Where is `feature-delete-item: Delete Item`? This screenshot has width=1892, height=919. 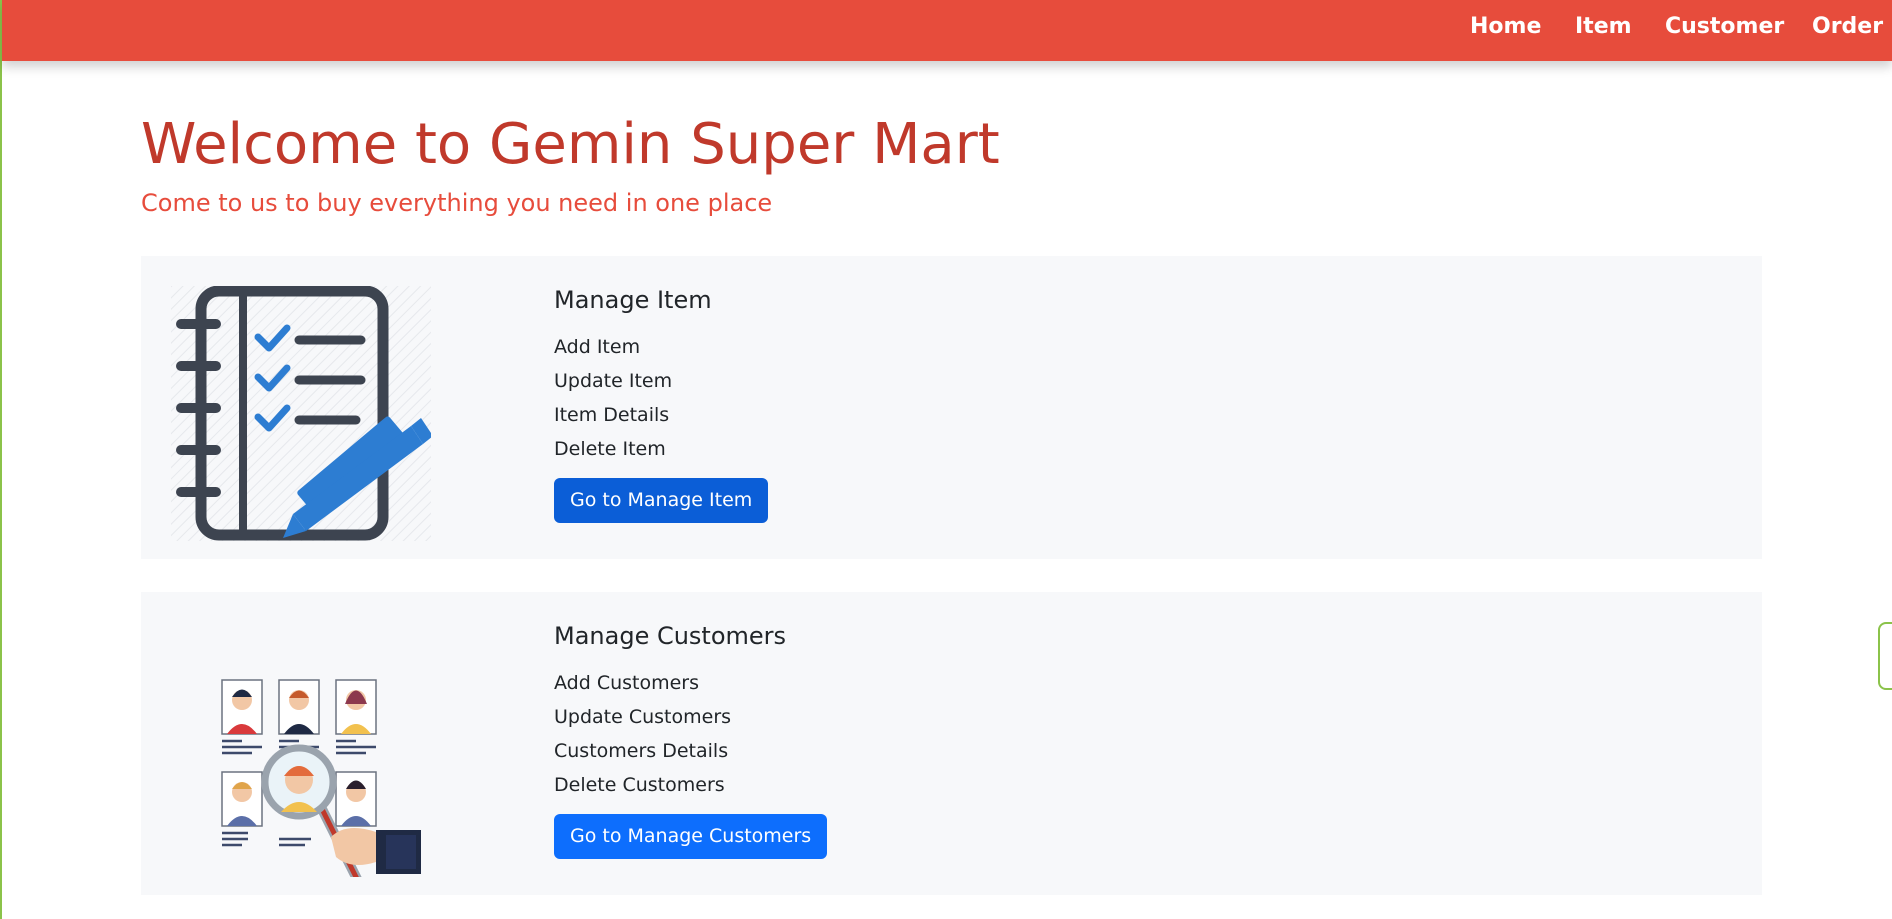 feature-delete-item: Delete Item is located at coordinates (610, 449).